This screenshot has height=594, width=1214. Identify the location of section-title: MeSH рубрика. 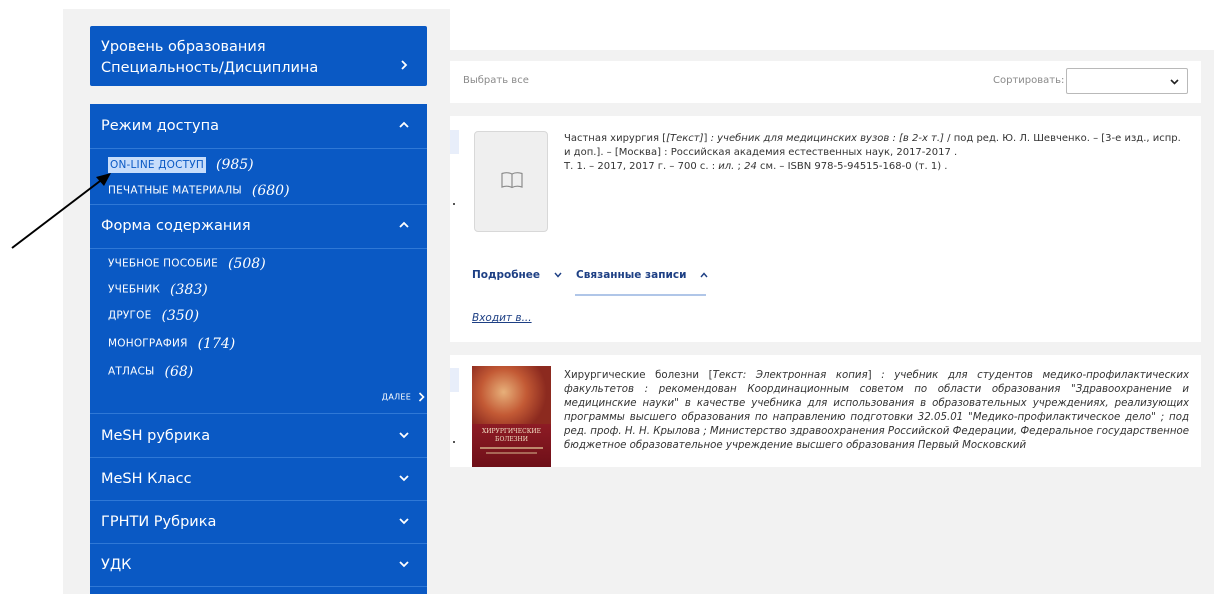
(156, 436).